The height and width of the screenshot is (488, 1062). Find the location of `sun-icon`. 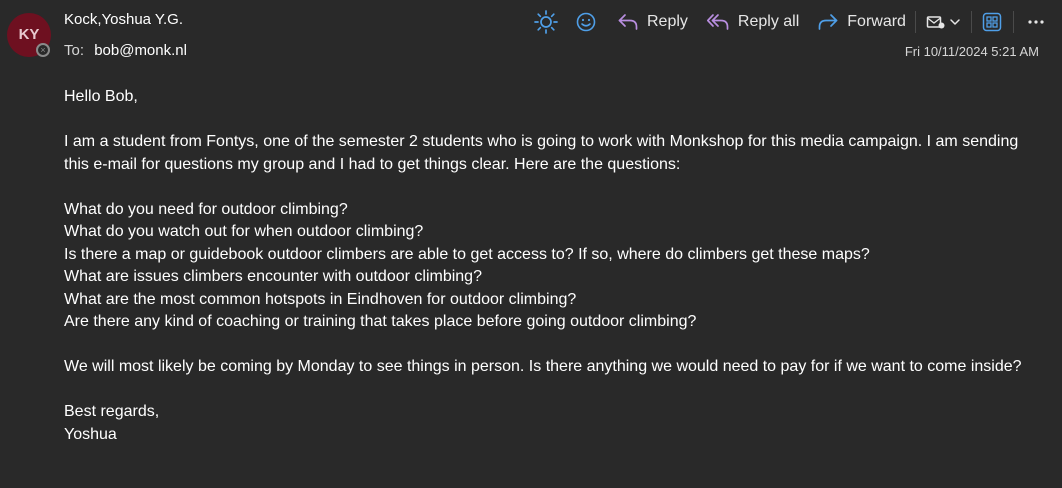

sun-icon is located at coordinates (546, 22).